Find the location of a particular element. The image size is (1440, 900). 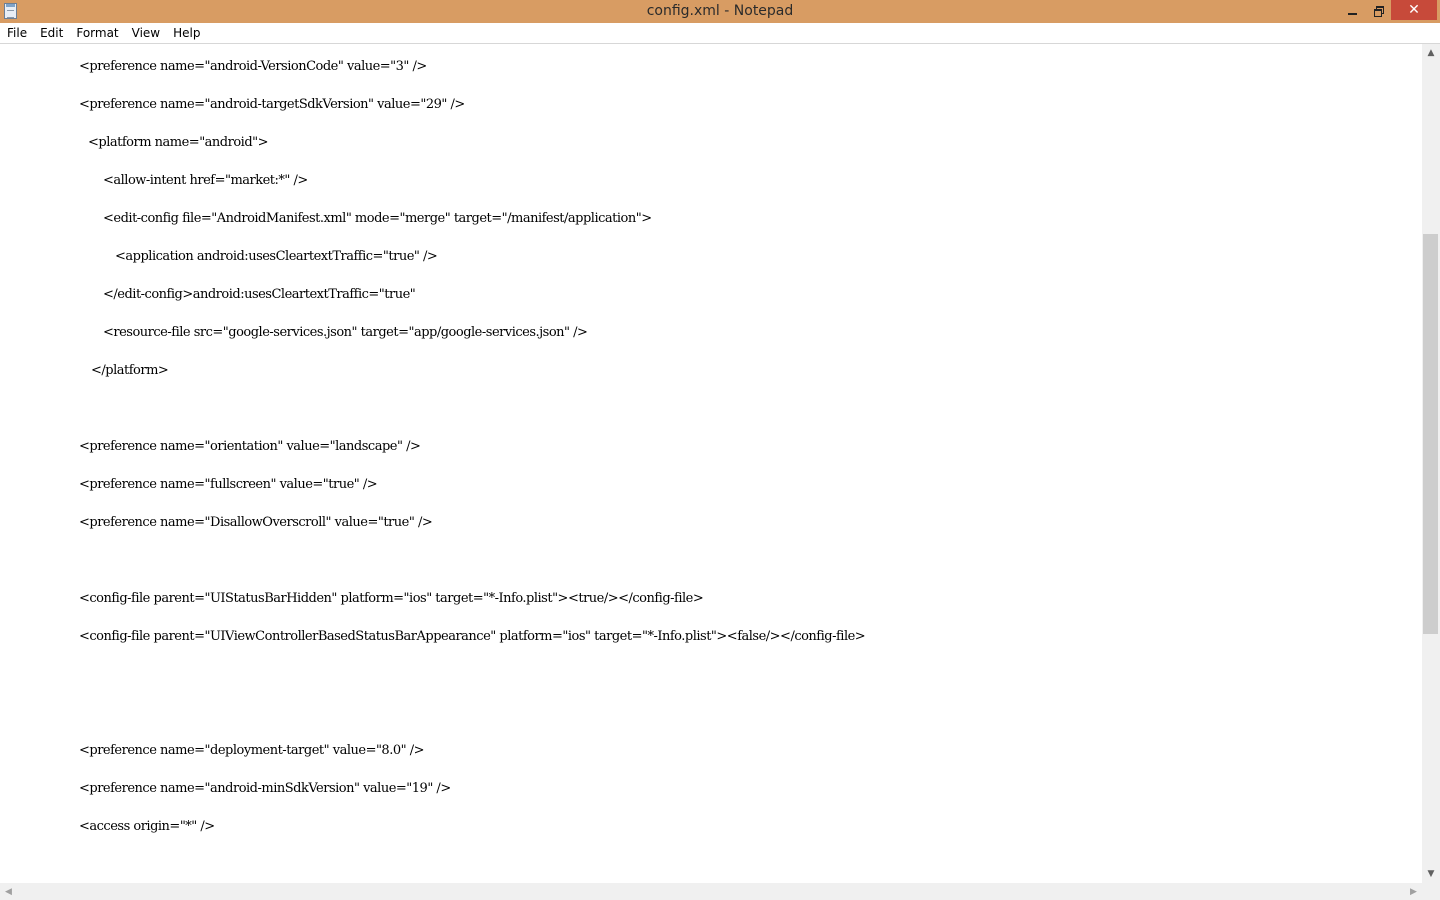

minimize-button is located at coordinates (1352, 10).